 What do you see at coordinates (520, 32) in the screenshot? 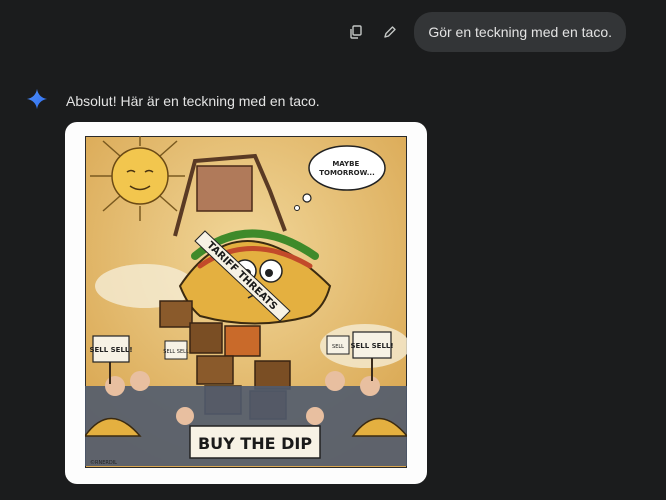
I see `user-message-bubble: Gör en teckning med en taco.` at bounding box center [520, 32].